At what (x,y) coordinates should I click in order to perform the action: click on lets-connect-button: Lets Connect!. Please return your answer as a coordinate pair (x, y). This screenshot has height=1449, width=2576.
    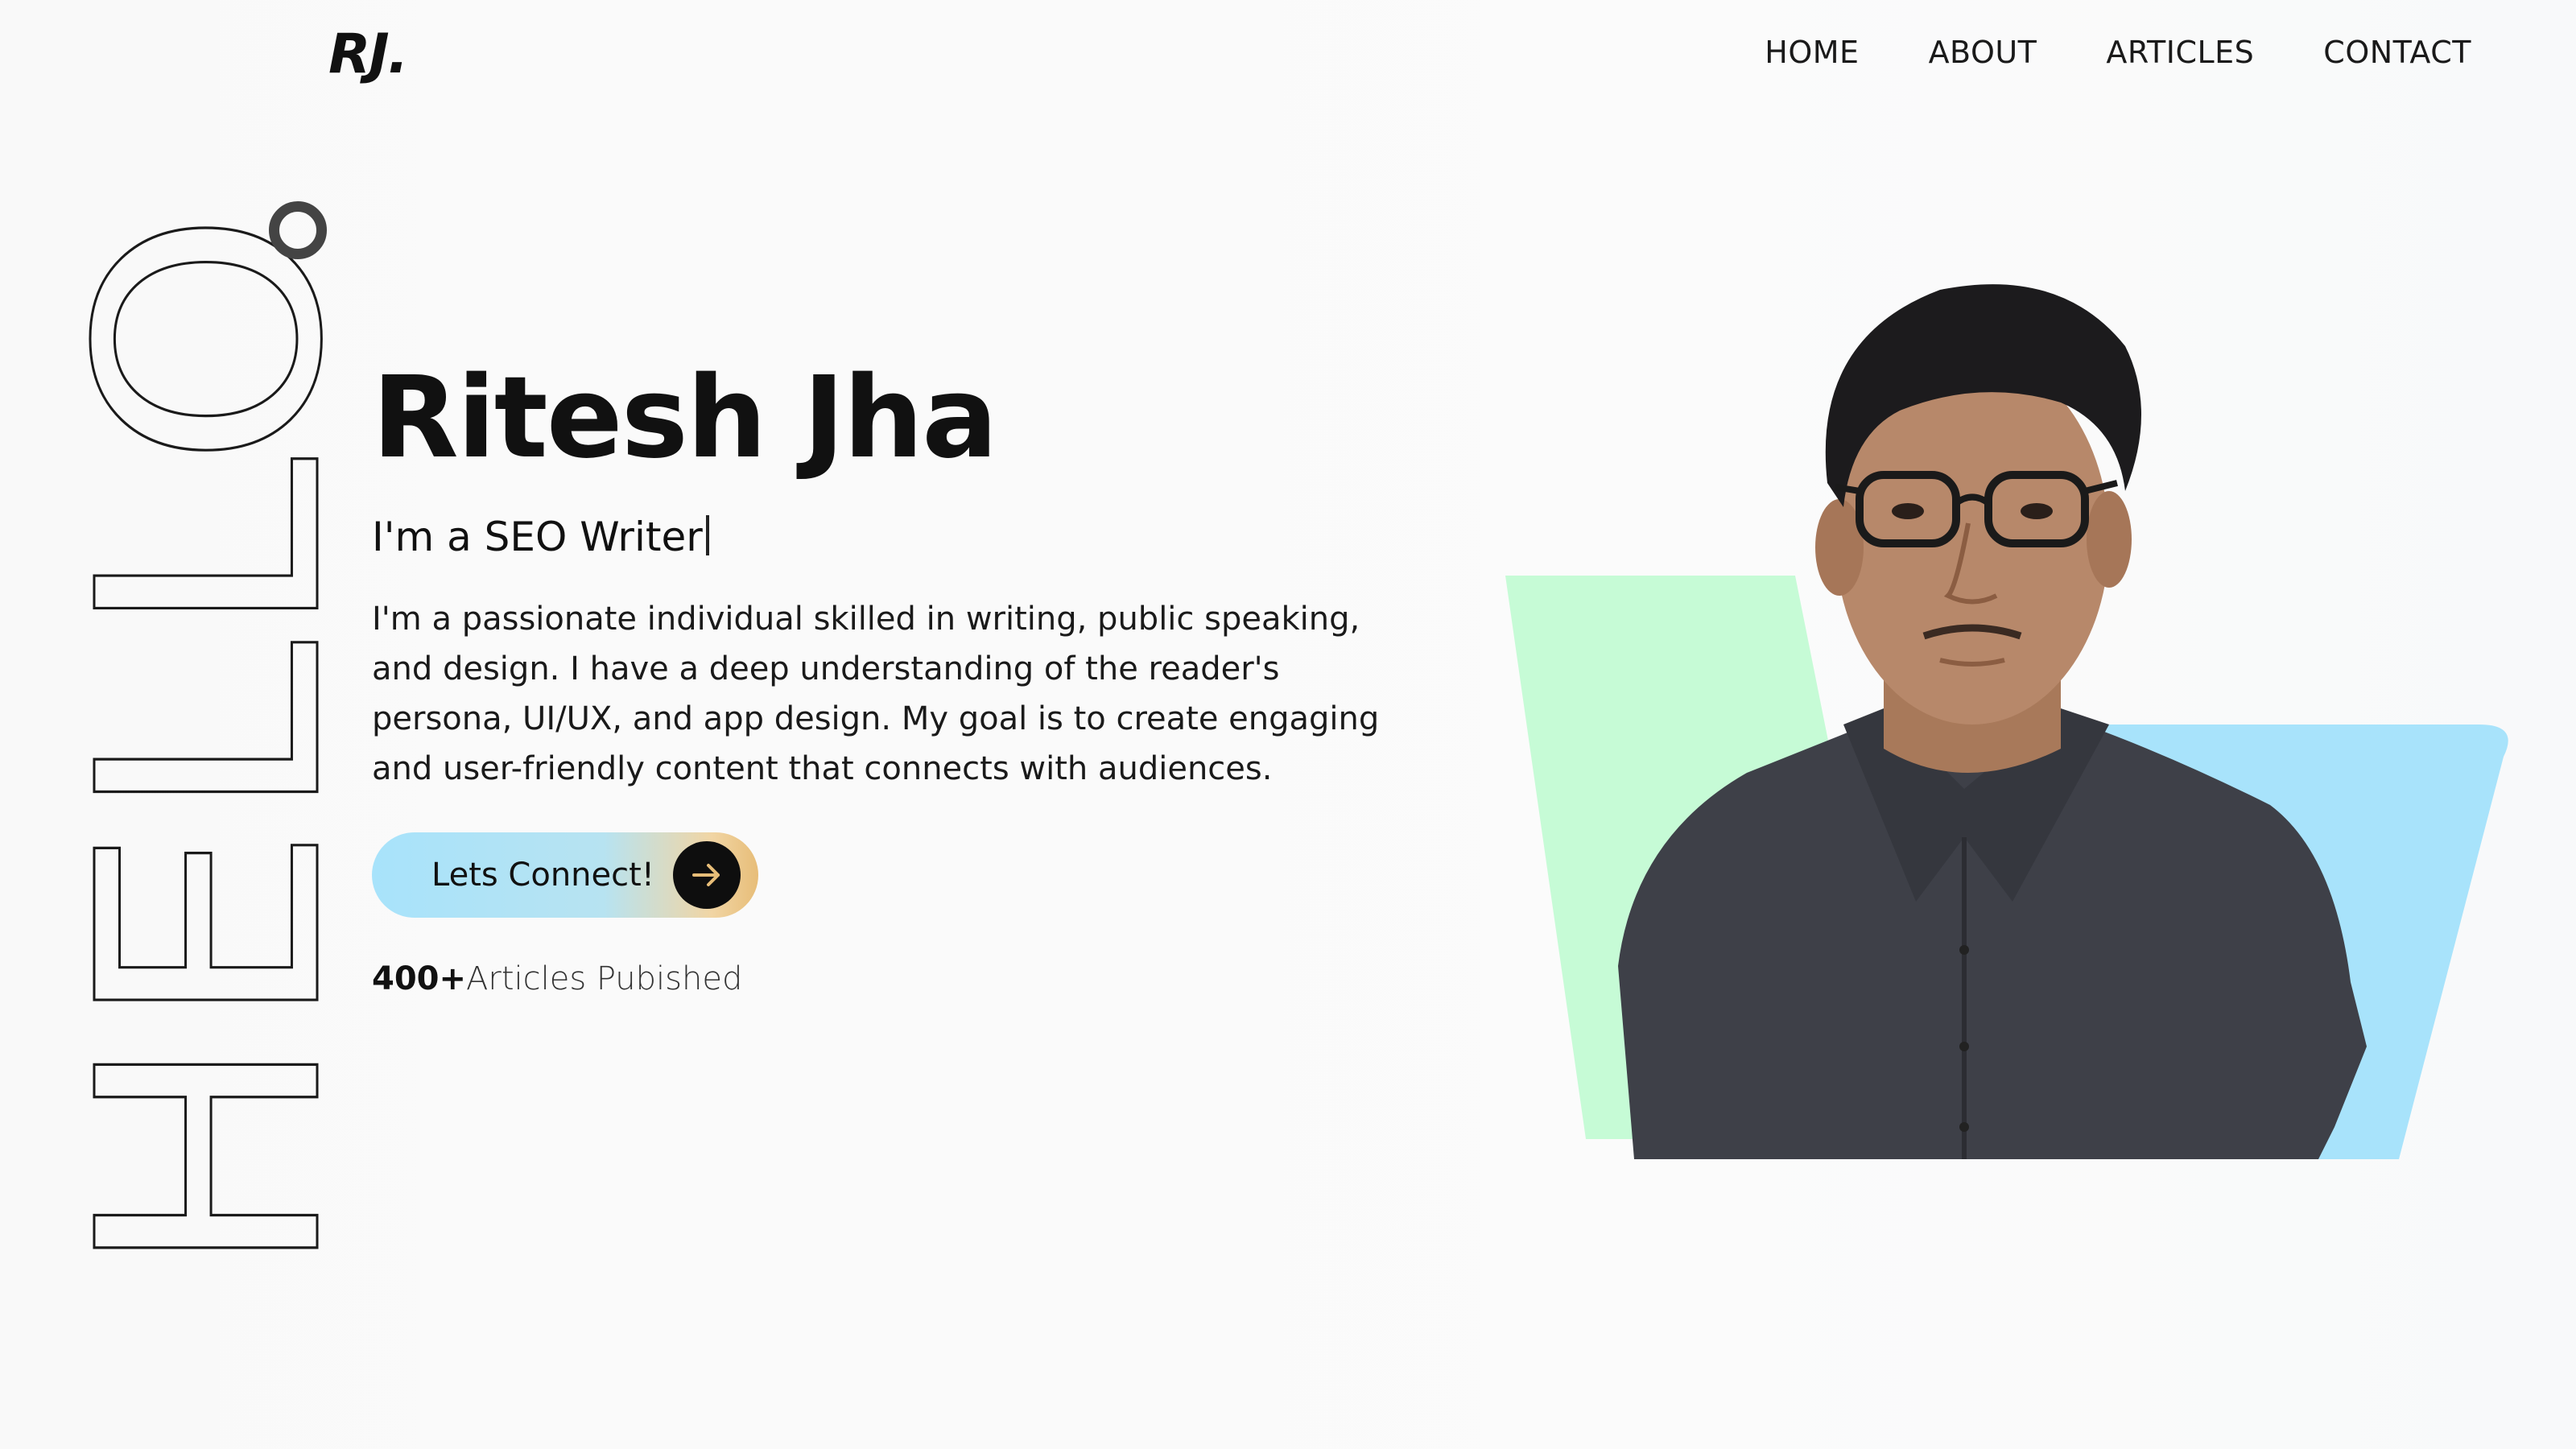
    Looking at the image, I should click on (565, 875).